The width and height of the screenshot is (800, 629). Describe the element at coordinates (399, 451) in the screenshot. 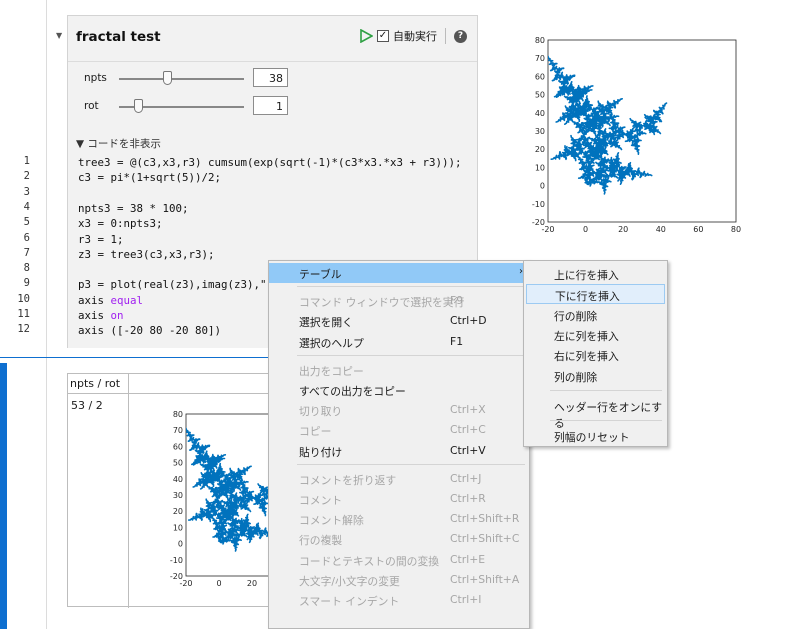

I see `menu-item: 貼り付け Ctrl+V` at that location.